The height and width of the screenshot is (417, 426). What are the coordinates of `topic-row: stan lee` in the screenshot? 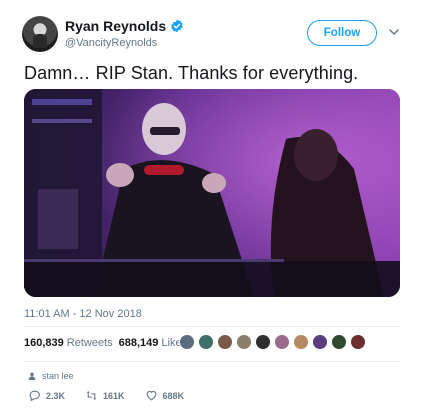 It's located at (51, 376).